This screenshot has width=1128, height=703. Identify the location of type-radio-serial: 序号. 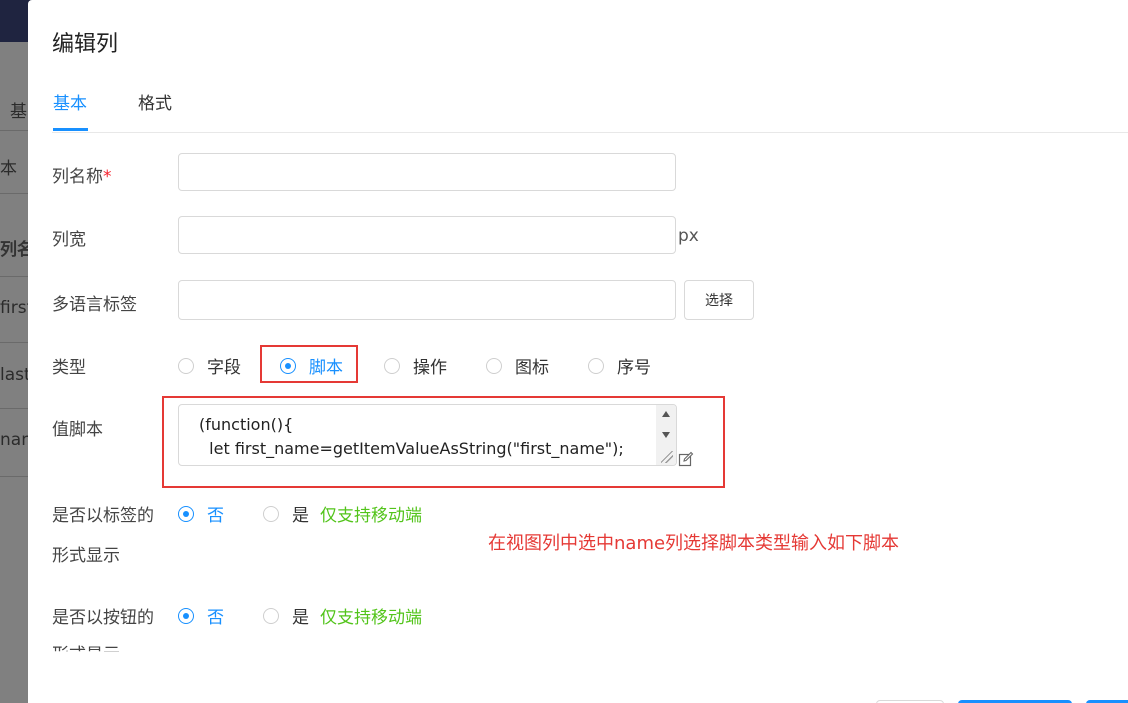
(619, 365).